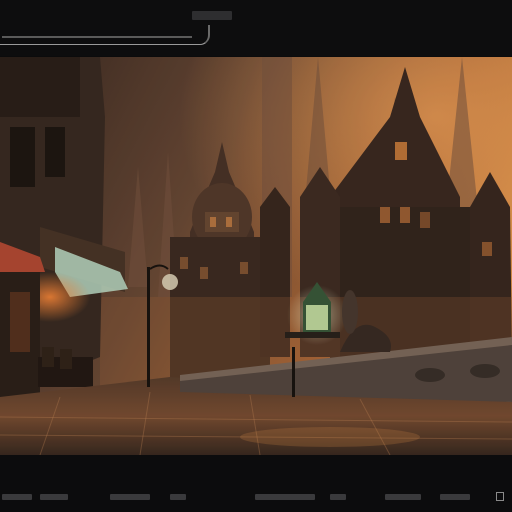 The height and width of the screenshot is (512, 512). I want to click on prompt-field-underline, so click(97, 37).